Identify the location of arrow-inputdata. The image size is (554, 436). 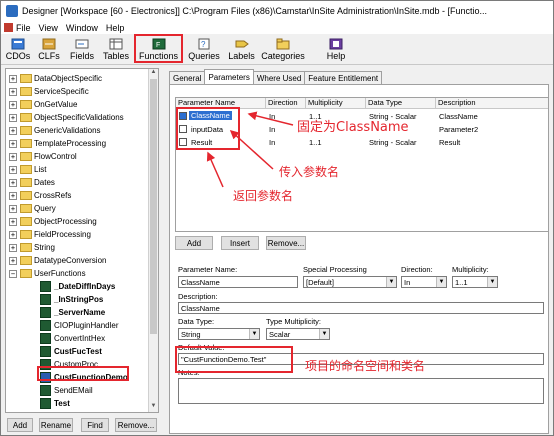
(251, 149).